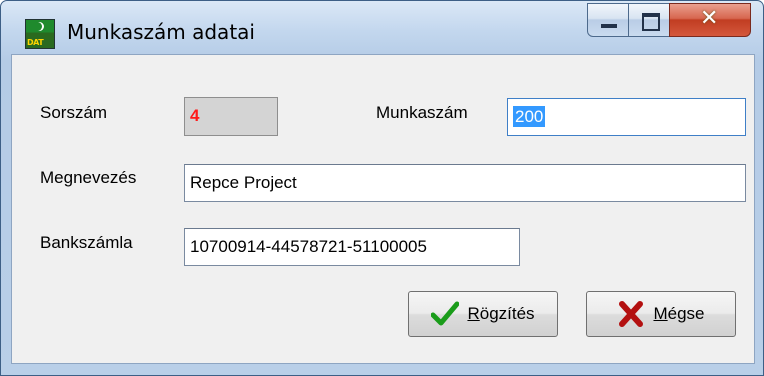 The image size is (764, 376). Describe the element at coordinates (679, 313) in the screenshot. I see `cancel-button-label: Mégse` at that location.